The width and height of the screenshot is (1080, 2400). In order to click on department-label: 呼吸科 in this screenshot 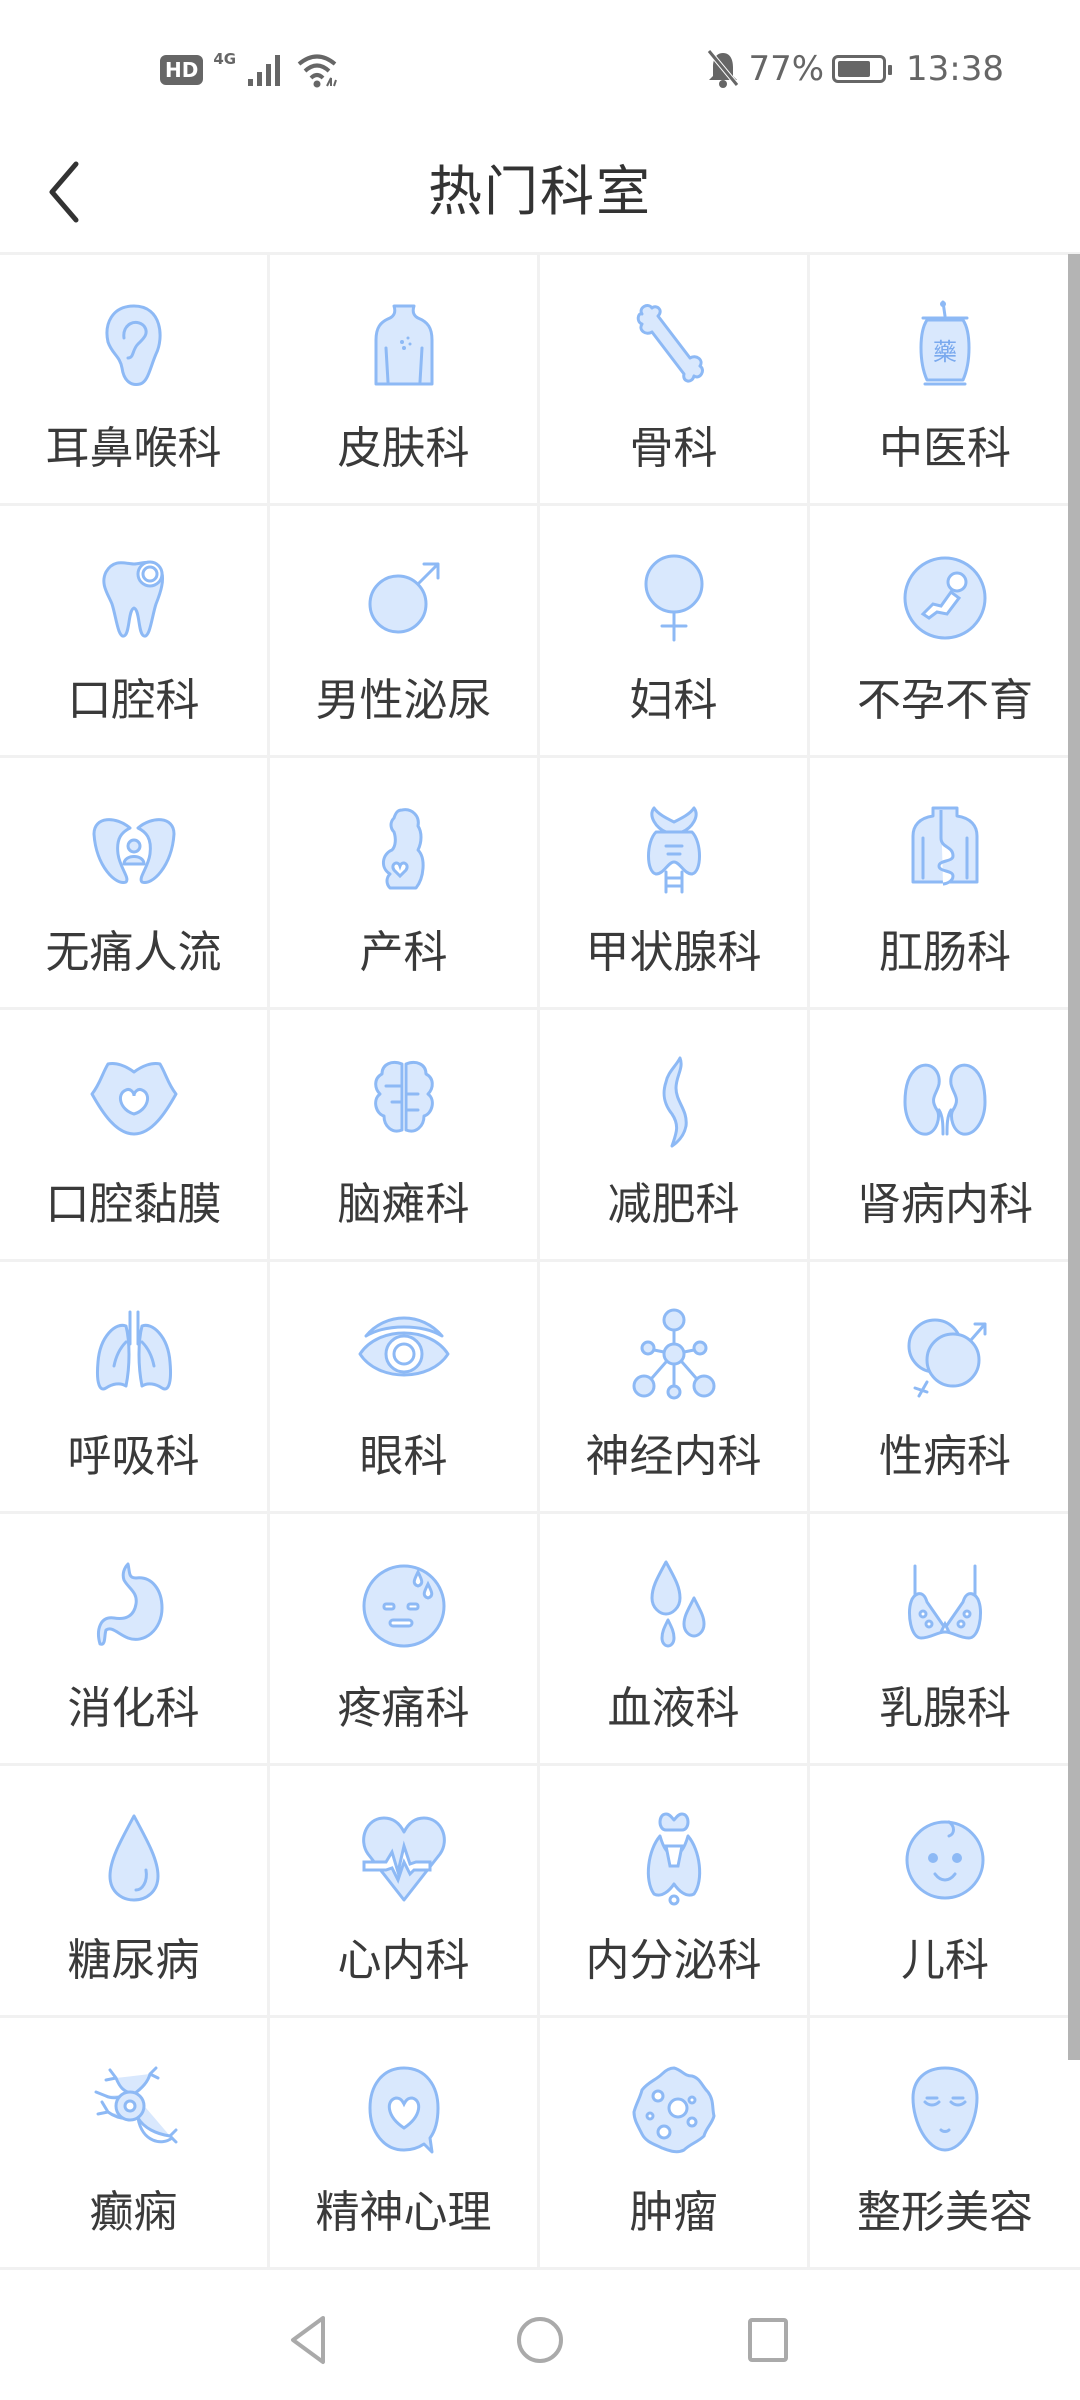, I will do `click(133, 1456)`.